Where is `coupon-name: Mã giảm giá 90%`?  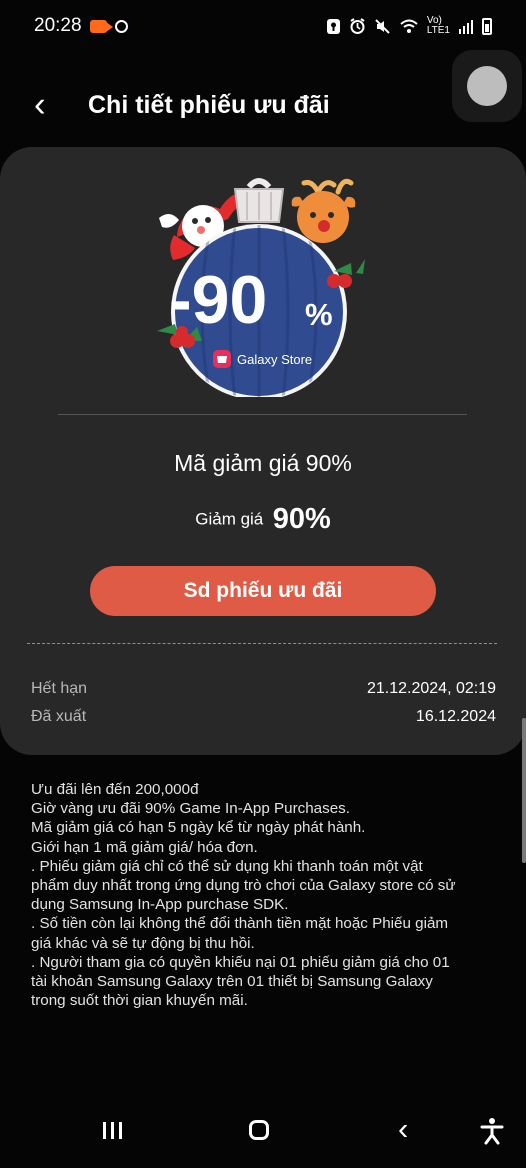 coupon-name: Mã giảm giá 90% is located at coordinates (263, 463).